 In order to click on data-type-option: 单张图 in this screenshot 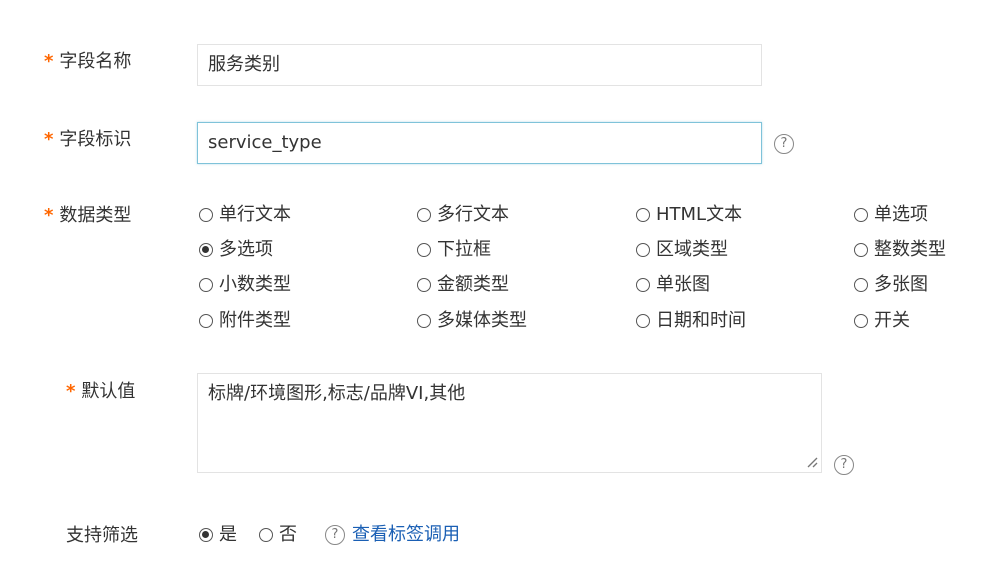, I will do `click(673, 285)`.